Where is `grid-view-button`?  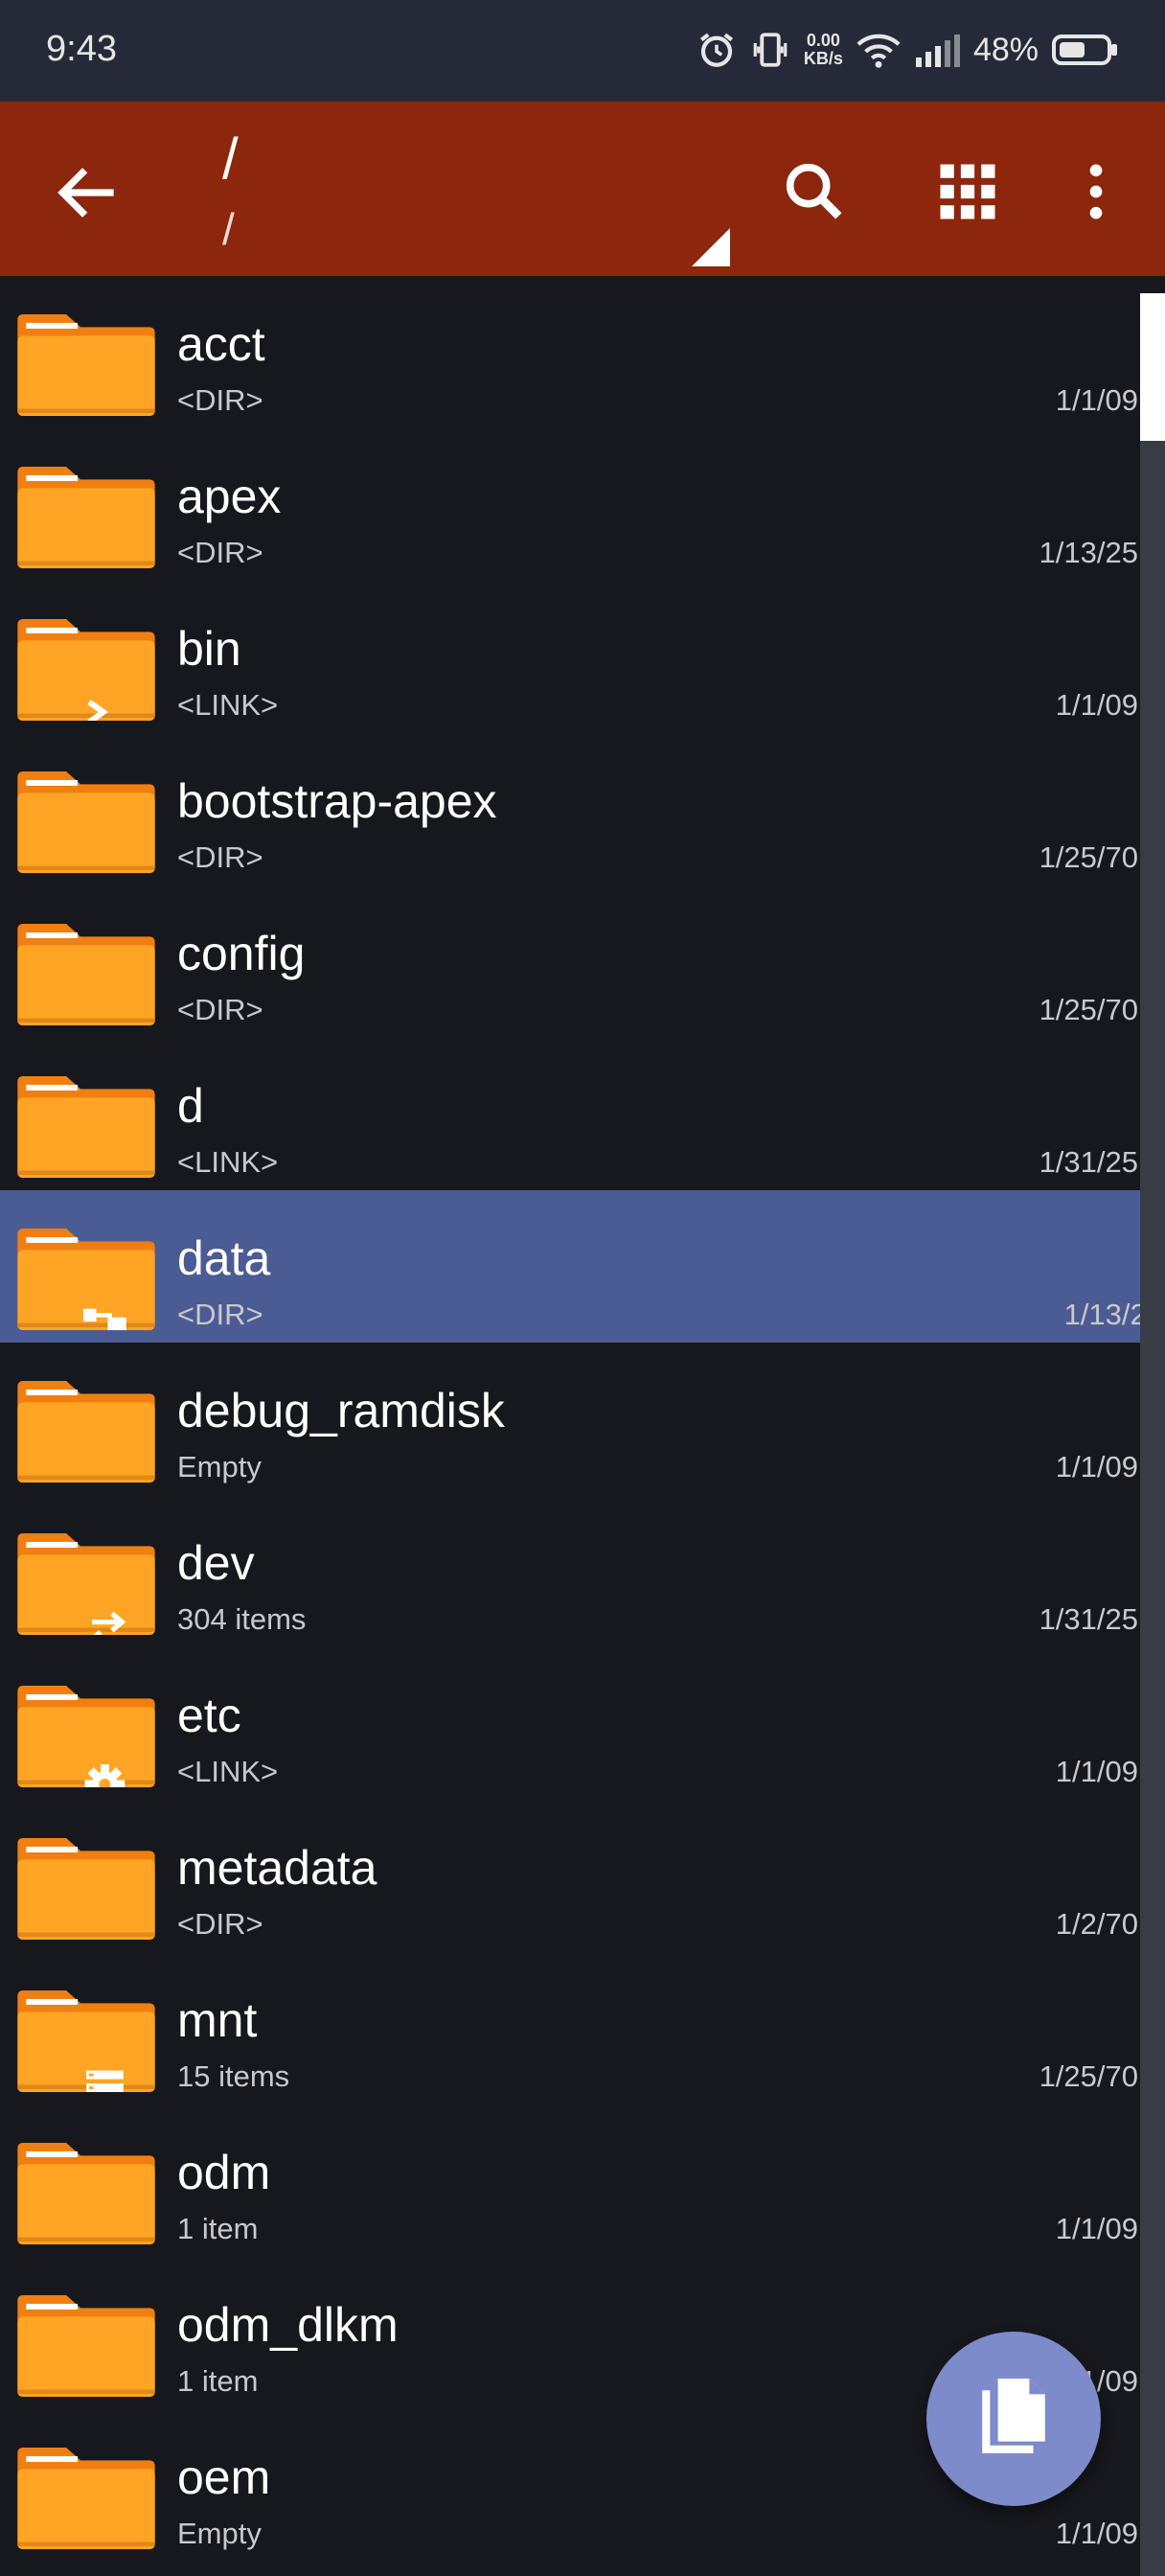
grid-view-button is located at coordinates (968, 191).